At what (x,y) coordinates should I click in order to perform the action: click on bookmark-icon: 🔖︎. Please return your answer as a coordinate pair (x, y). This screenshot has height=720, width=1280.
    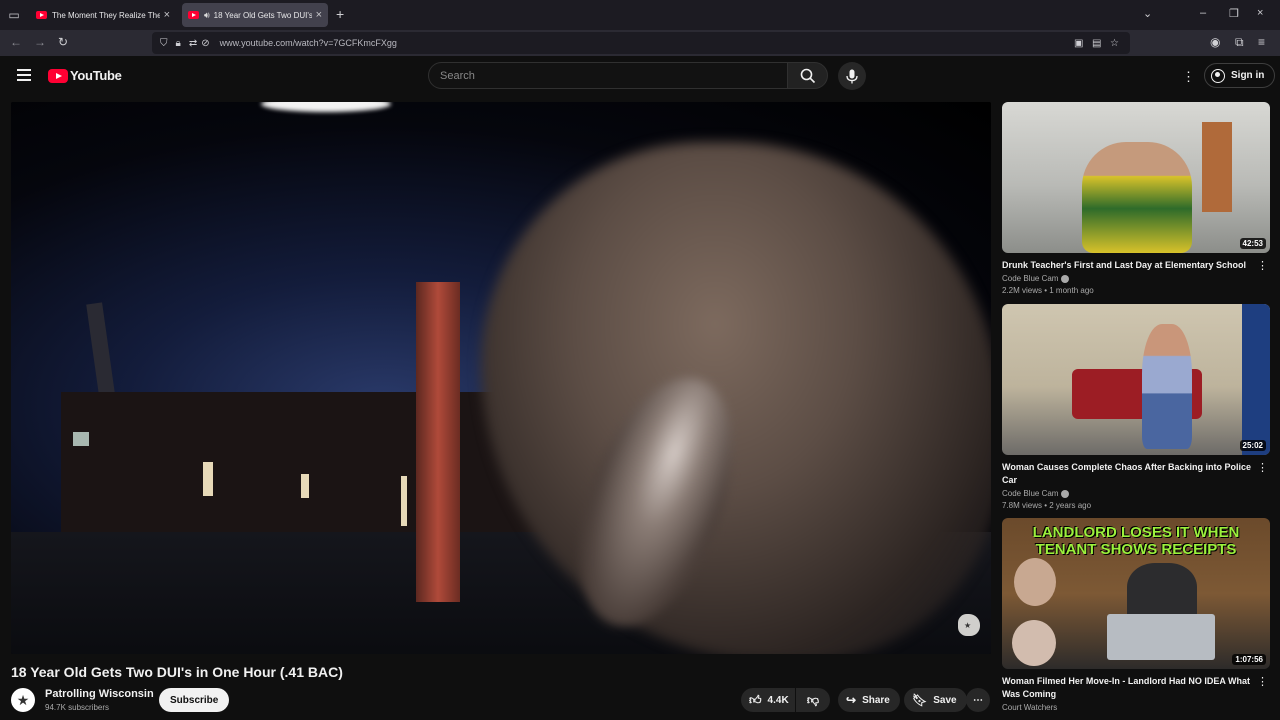
    Looking at the image, I should click on (920, 700).